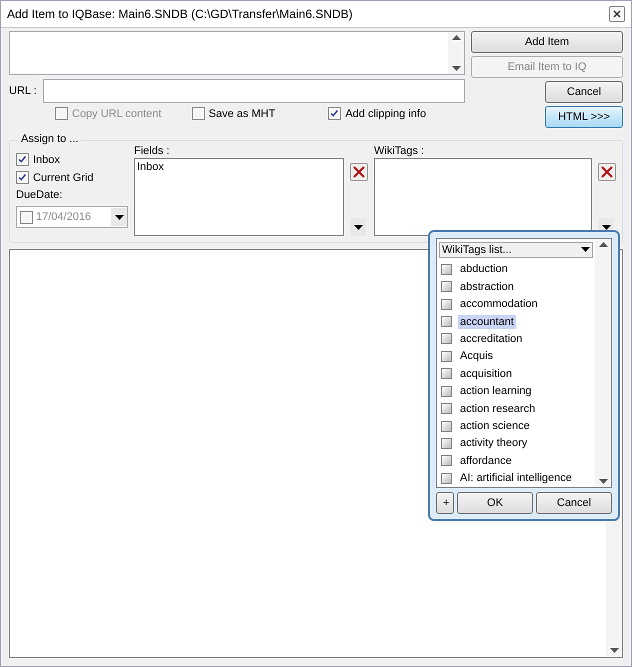 The width and height of the screenshot is (632, 667). Describe the element at coordinates (445, 503) in the screenshot. I see `popup-button: +` at that location.